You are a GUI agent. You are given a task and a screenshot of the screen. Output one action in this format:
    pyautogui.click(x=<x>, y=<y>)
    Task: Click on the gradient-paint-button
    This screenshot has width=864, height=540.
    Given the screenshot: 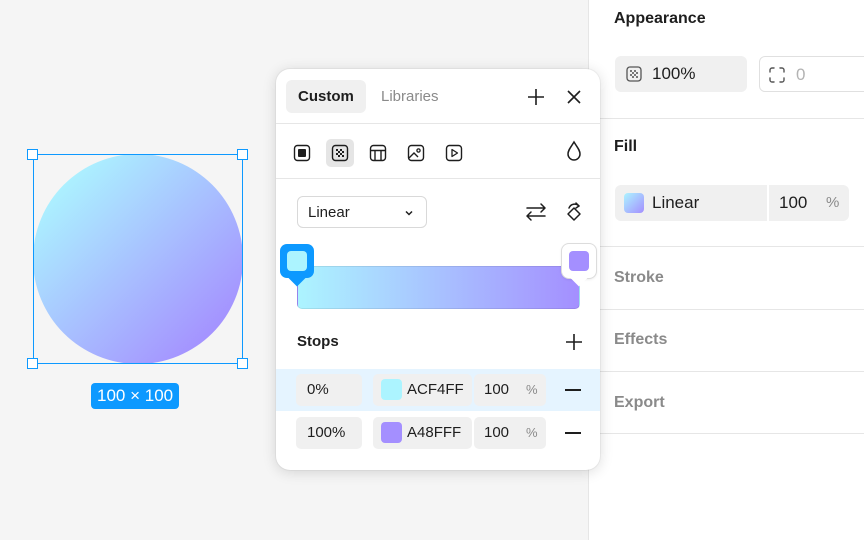 What is the action you would take?
    pyautogui.click(x=340, y=153)
    